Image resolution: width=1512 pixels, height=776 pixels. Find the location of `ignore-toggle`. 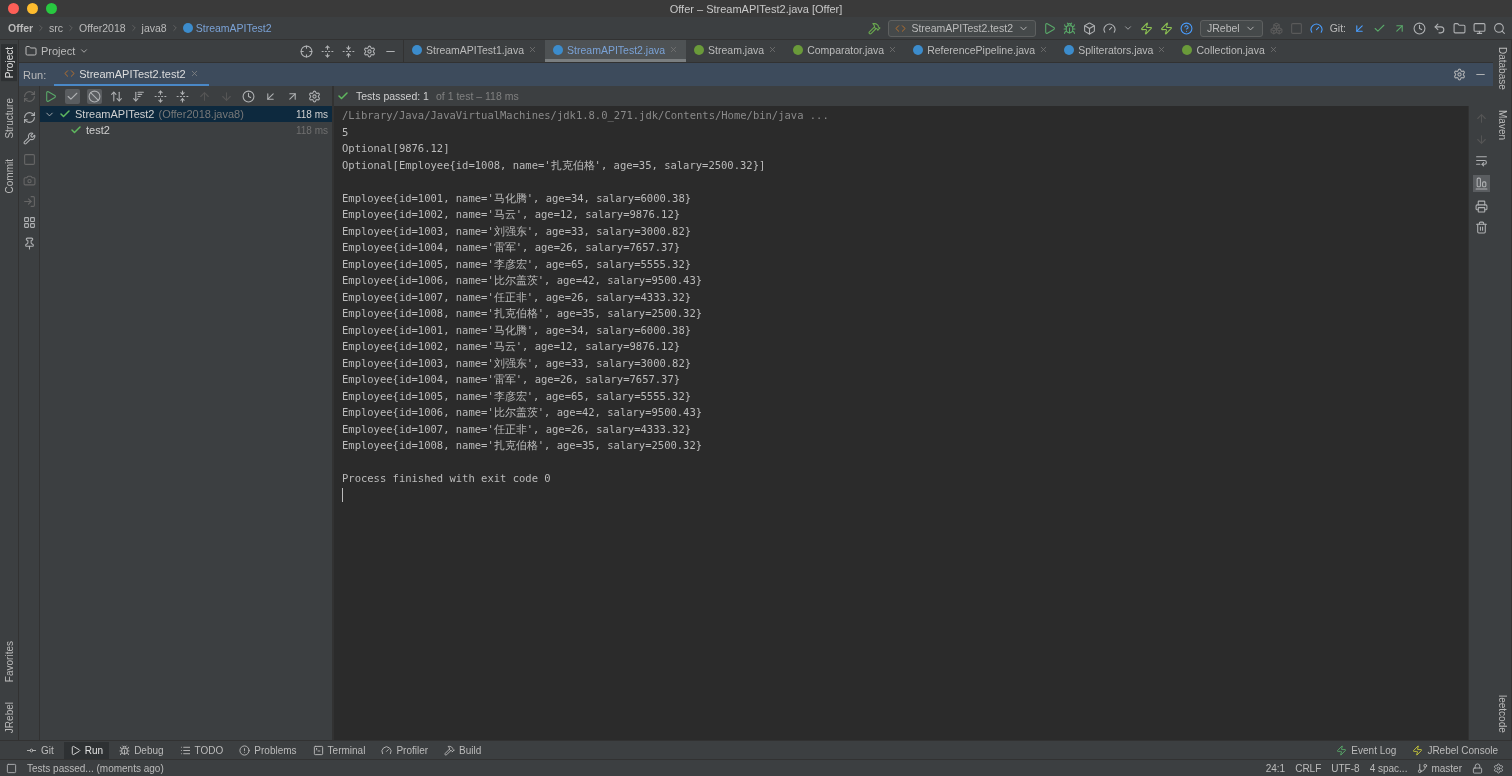

ignore-toggle is located at coordinates (94, 96).